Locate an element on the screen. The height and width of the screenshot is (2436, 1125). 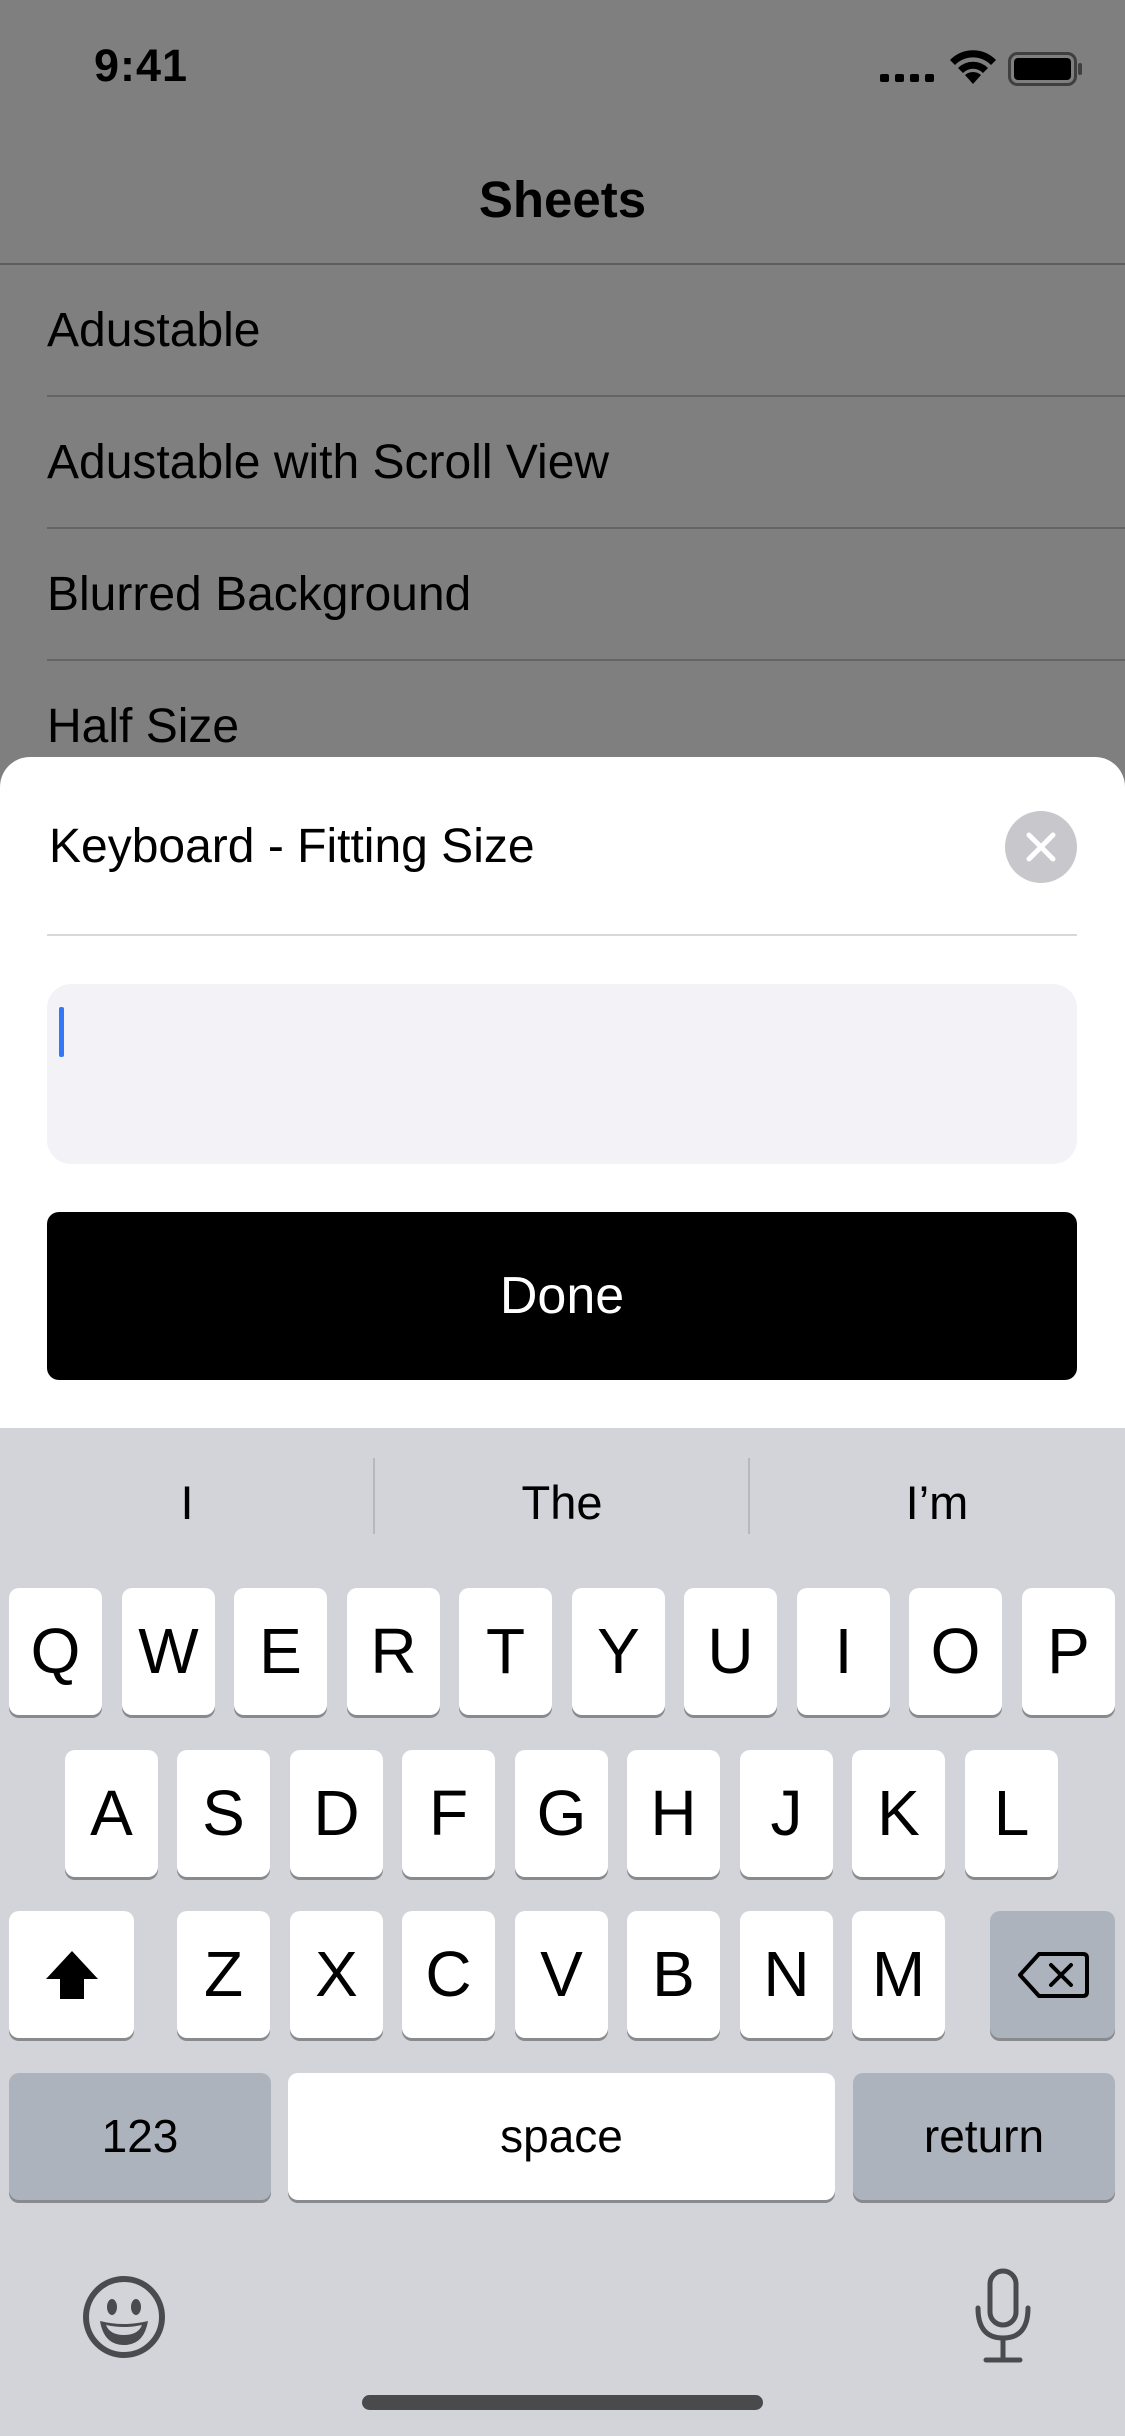
close-icon is located at coordinates (1041, 847).